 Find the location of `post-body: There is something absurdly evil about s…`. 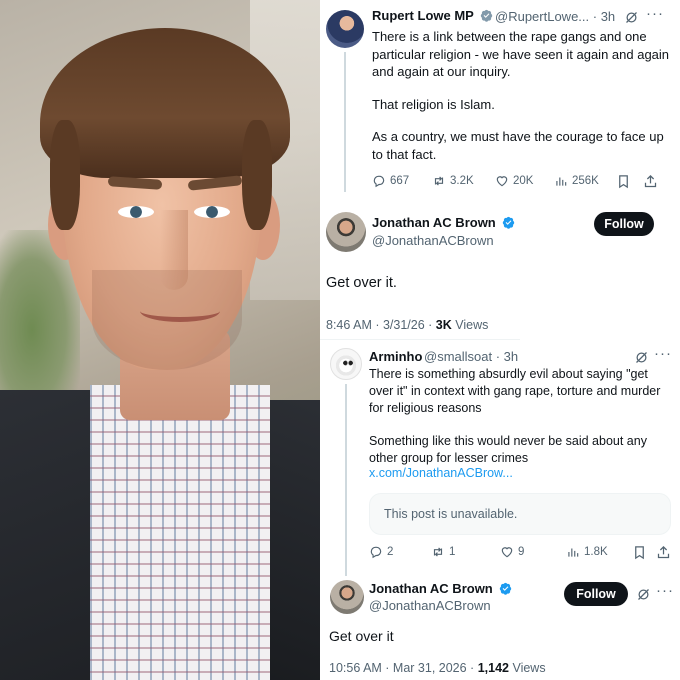

post-body: There is something absurdly evil about s… is located at coordinates (519, 416).